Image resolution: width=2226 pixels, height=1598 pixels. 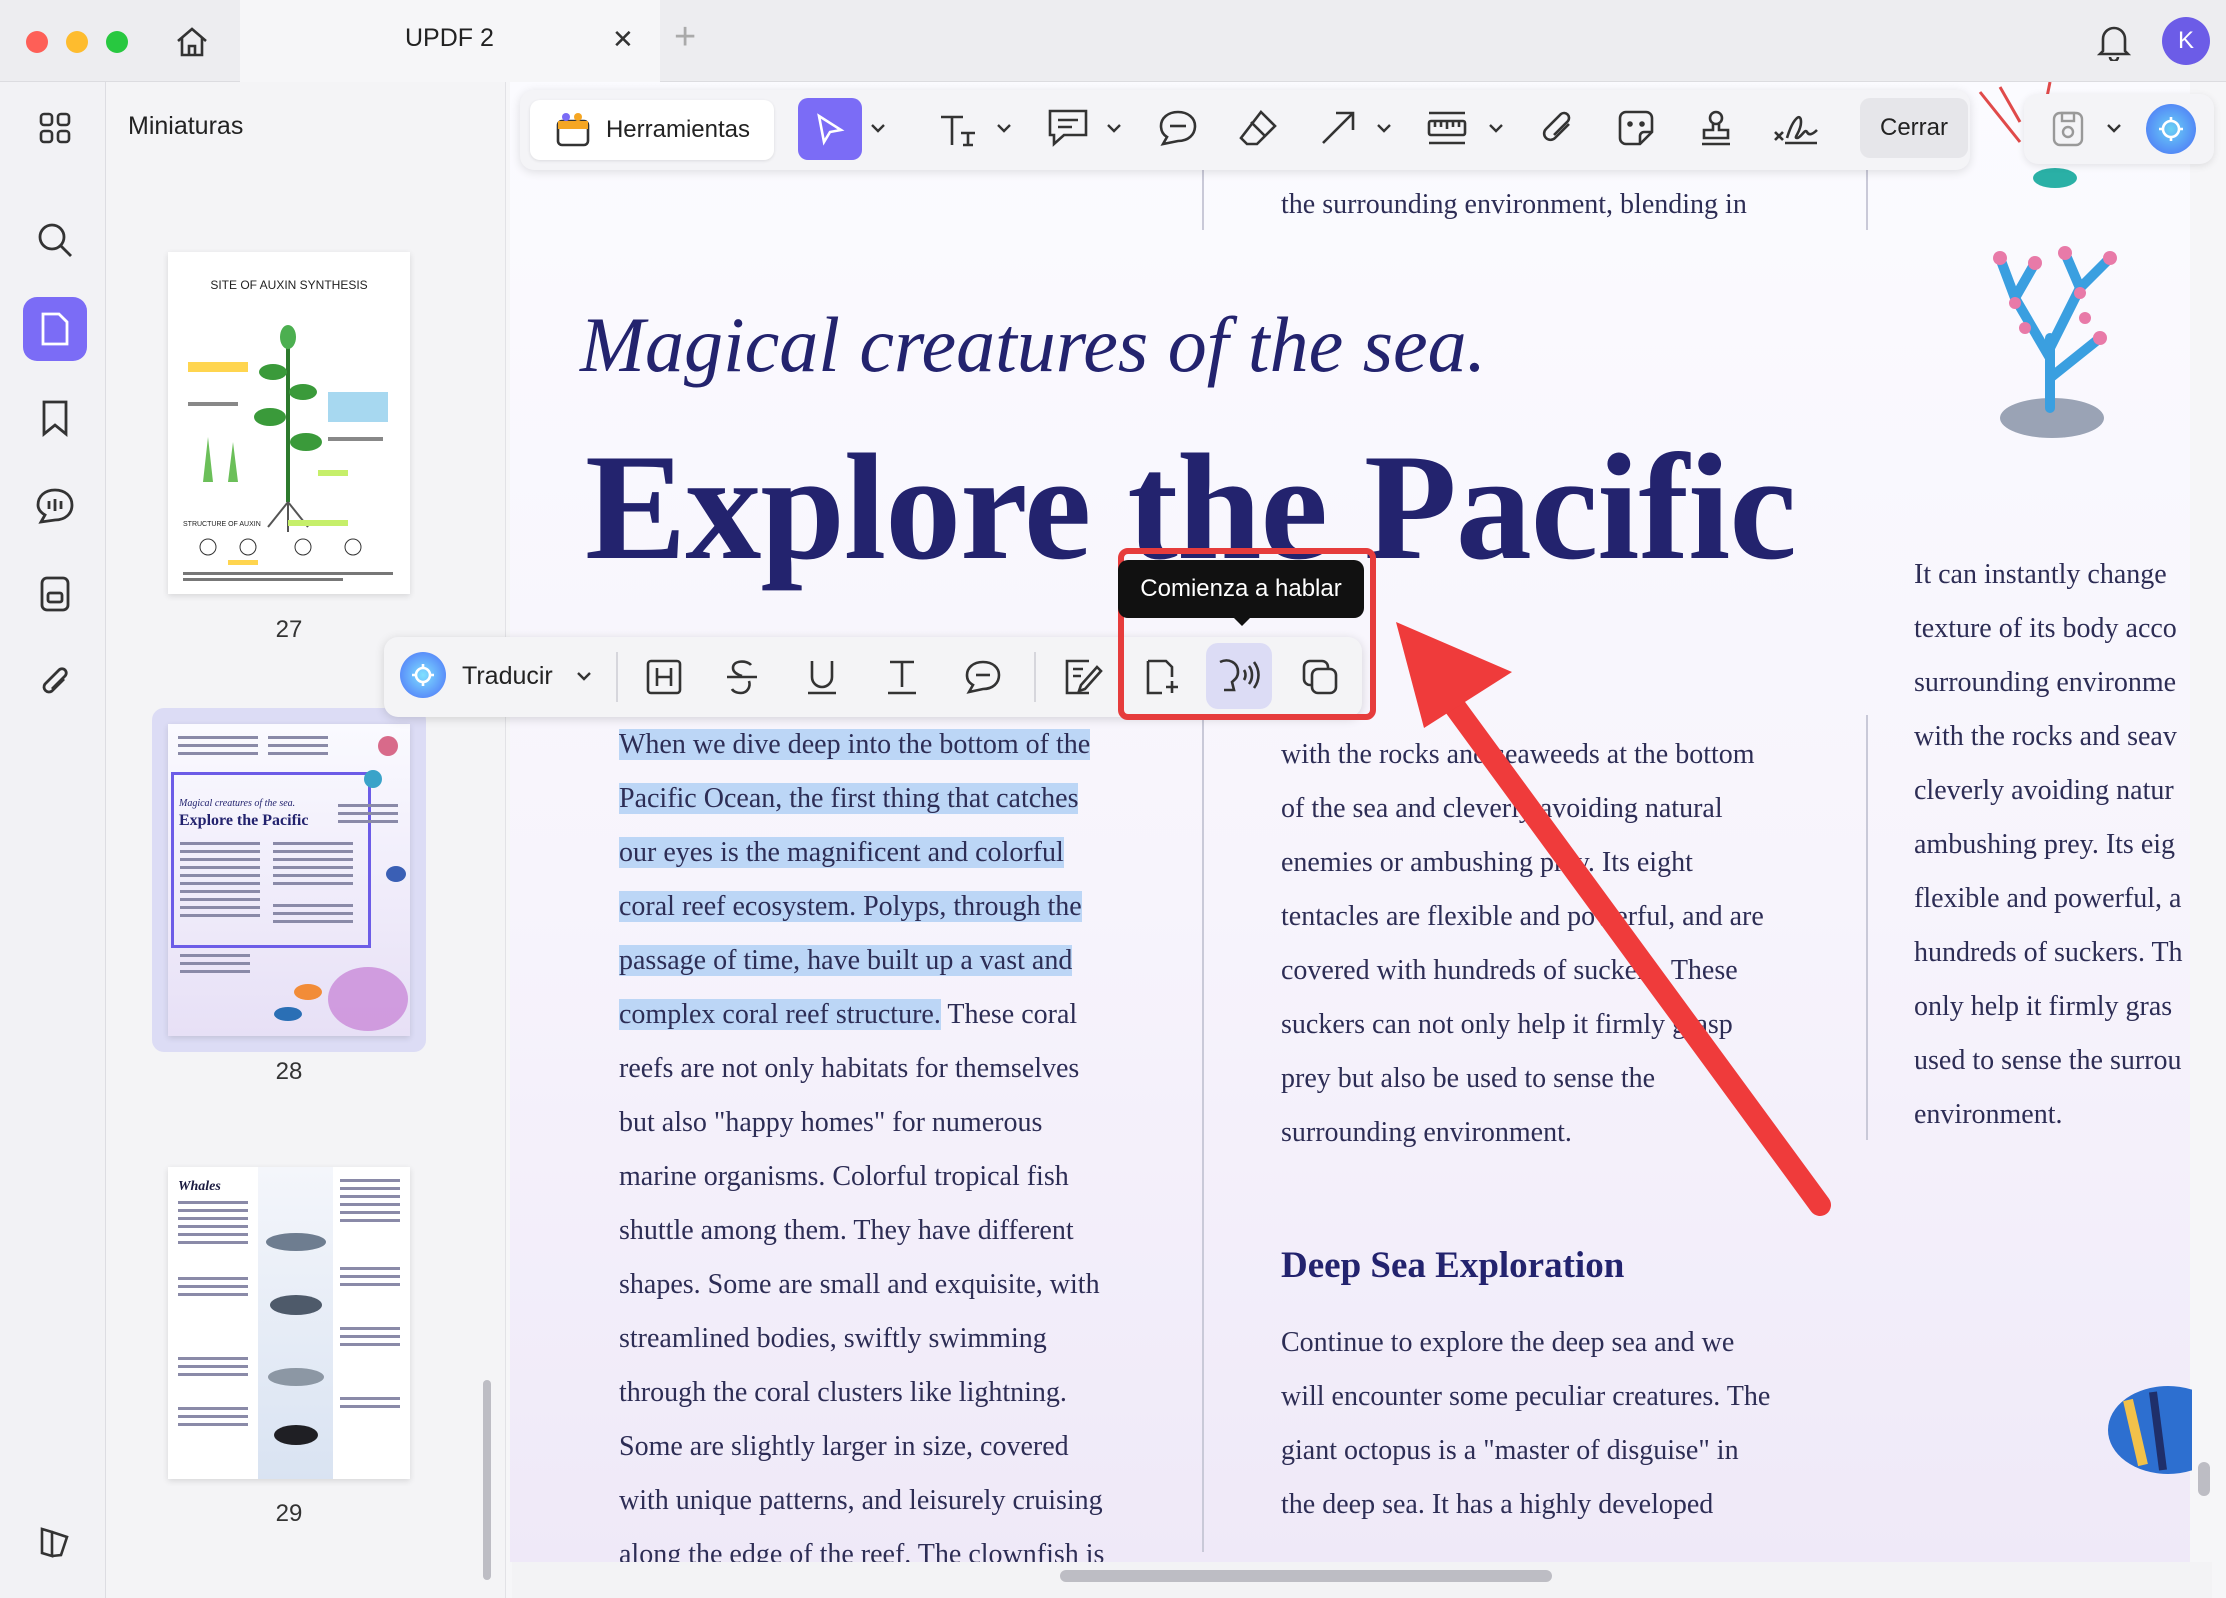 What do you see at coordinates (1914, 128) in the screenshot?
I see `close-button: Cerrar` at bounding box center [1914, 128].